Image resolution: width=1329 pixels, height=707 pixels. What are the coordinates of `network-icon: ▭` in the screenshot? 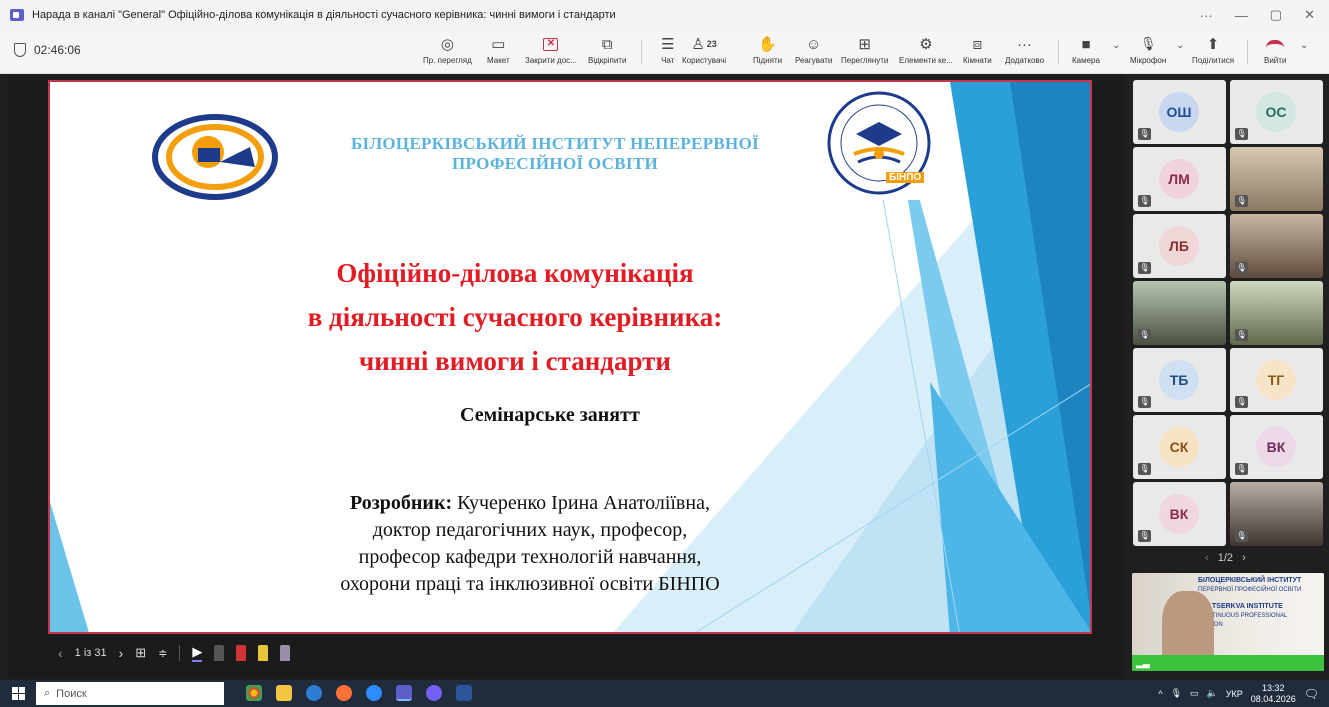 It's located at (1194, 693).